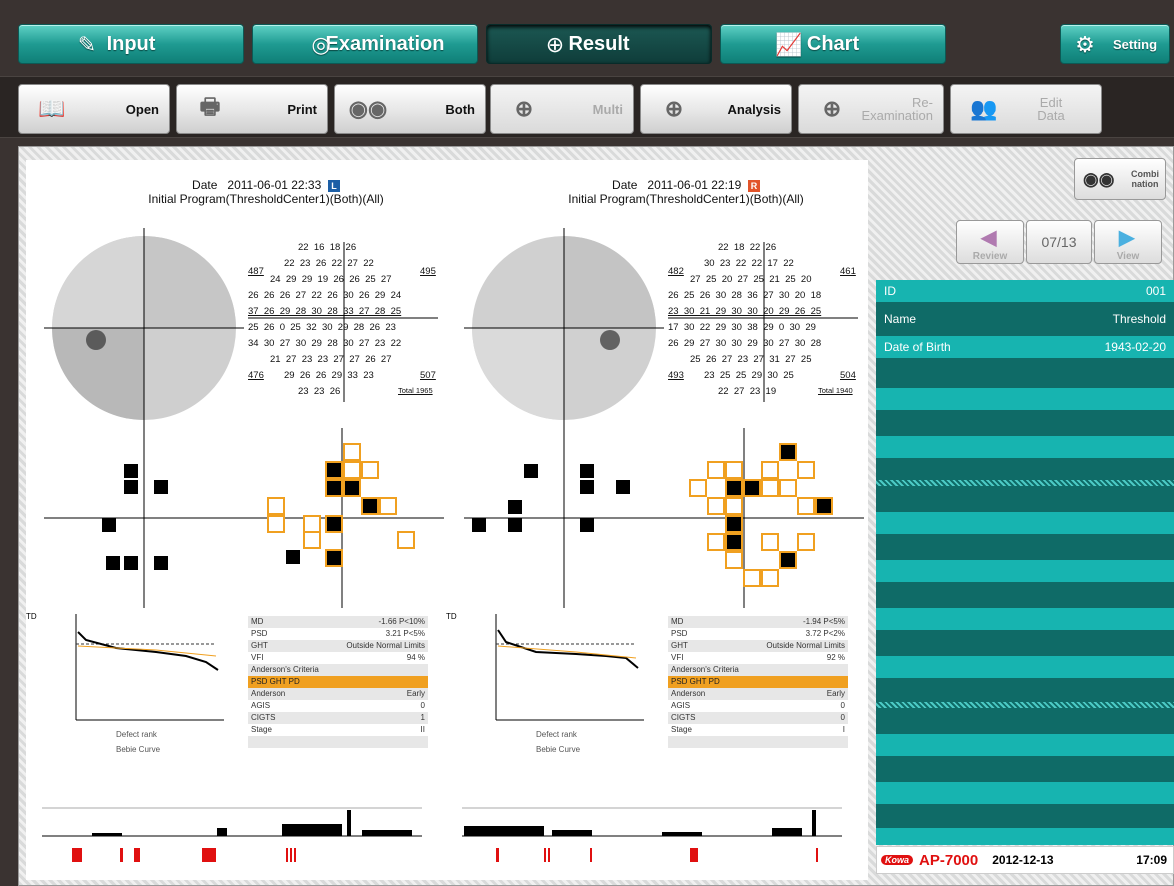  What do you see at coordinates (210, 106) in the screenshot?
I see `printer-icon: 🖶` at bounding box center [210, 106].